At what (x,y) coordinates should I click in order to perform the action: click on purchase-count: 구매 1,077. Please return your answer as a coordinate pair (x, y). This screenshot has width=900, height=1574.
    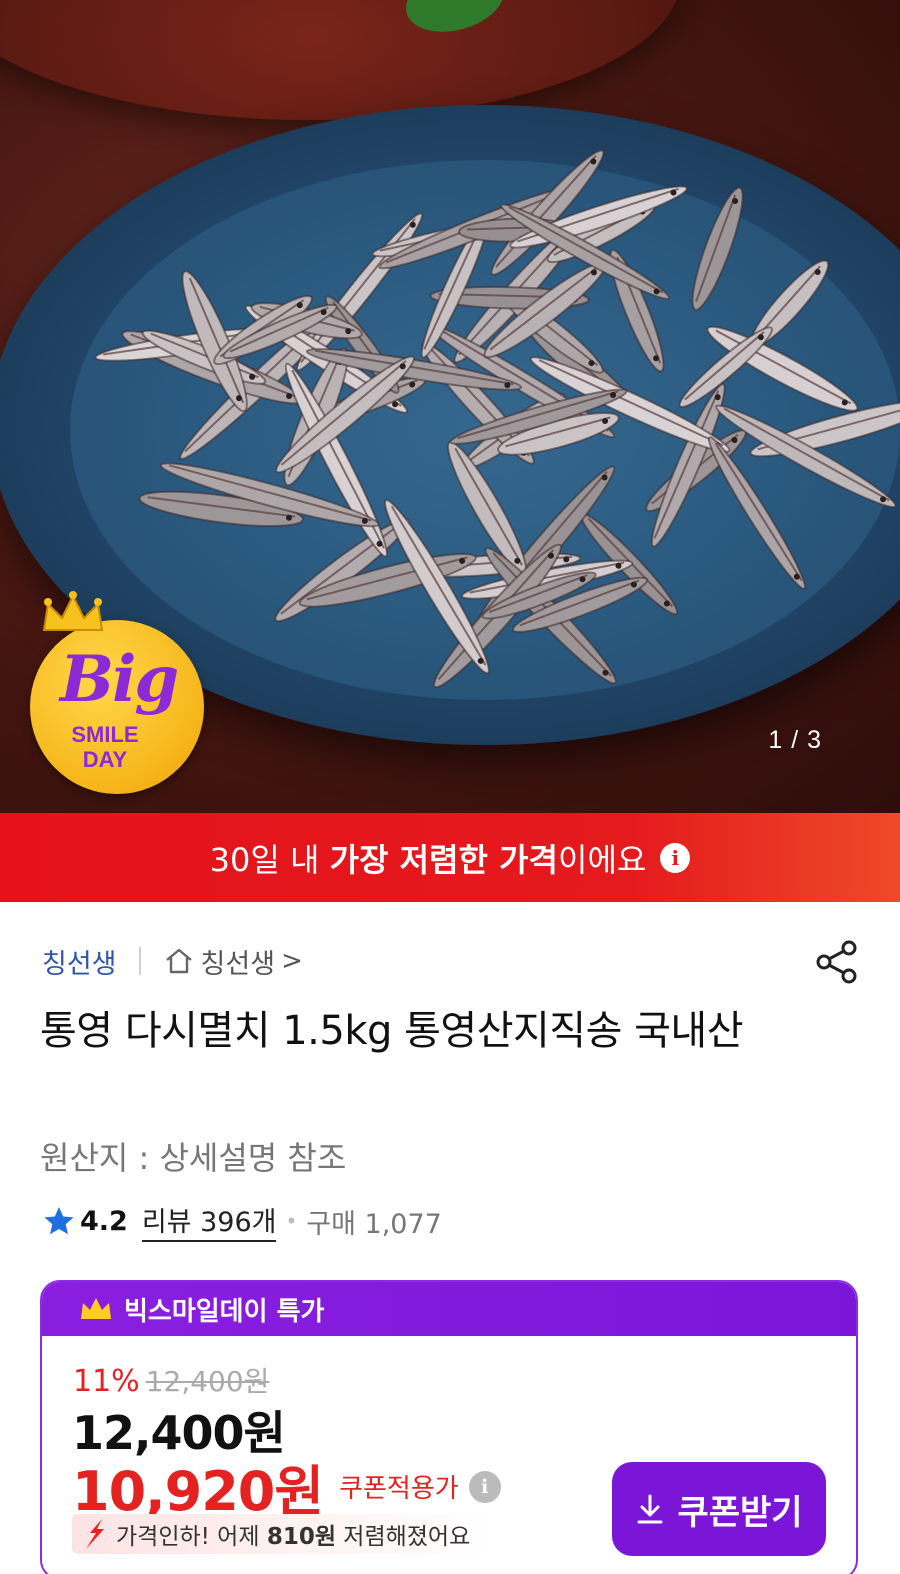
    Looking at the image, I should click on (374, 1224).